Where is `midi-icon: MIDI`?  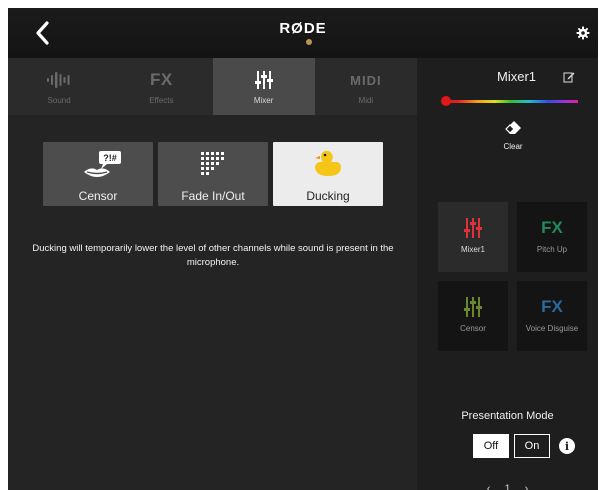
midi-icon: MIDI is located at coordinates (366, 80).